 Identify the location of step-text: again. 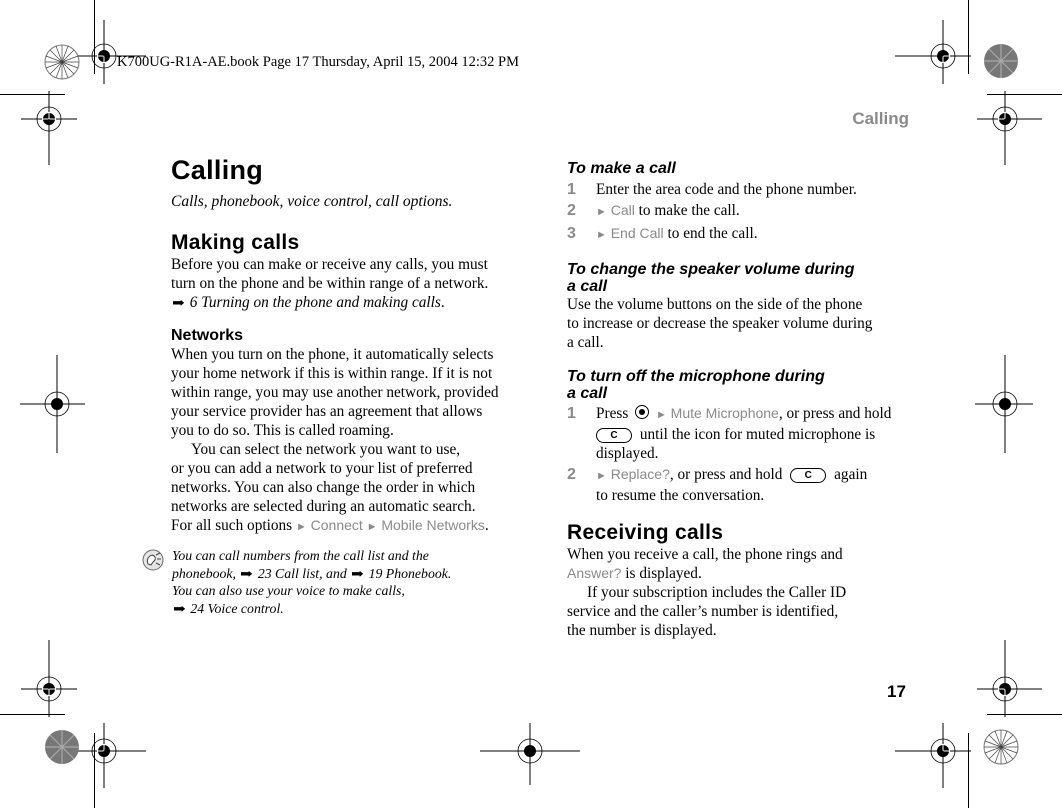
(851, 474).